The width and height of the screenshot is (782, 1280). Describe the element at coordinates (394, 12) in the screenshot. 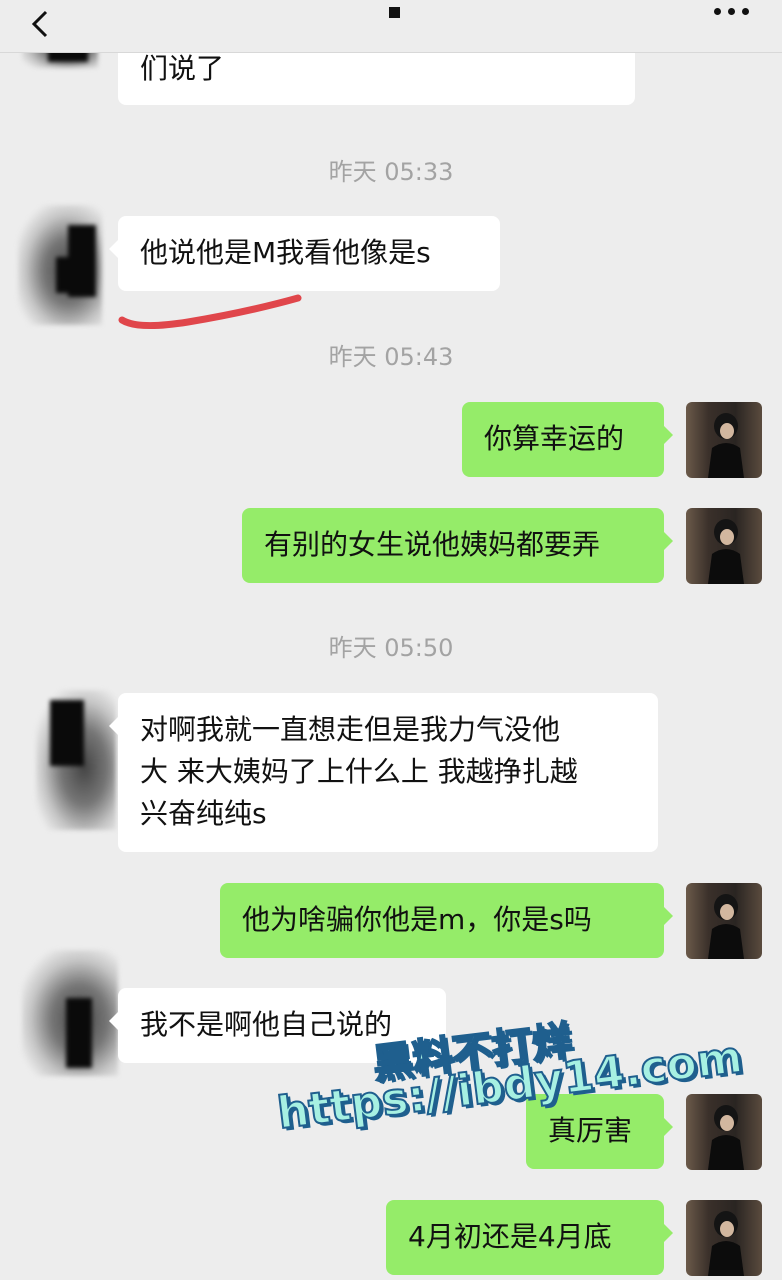

I see `chat-title-redacted` at that location.